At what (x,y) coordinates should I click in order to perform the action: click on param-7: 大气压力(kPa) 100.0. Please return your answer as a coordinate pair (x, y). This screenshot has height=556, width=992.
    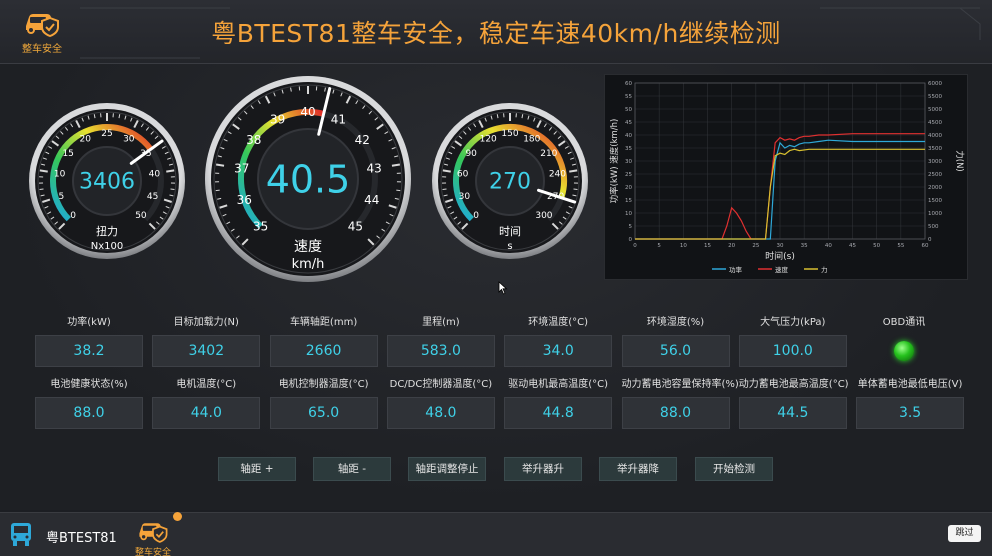
    Looking at the image, I should click on (792, 341).